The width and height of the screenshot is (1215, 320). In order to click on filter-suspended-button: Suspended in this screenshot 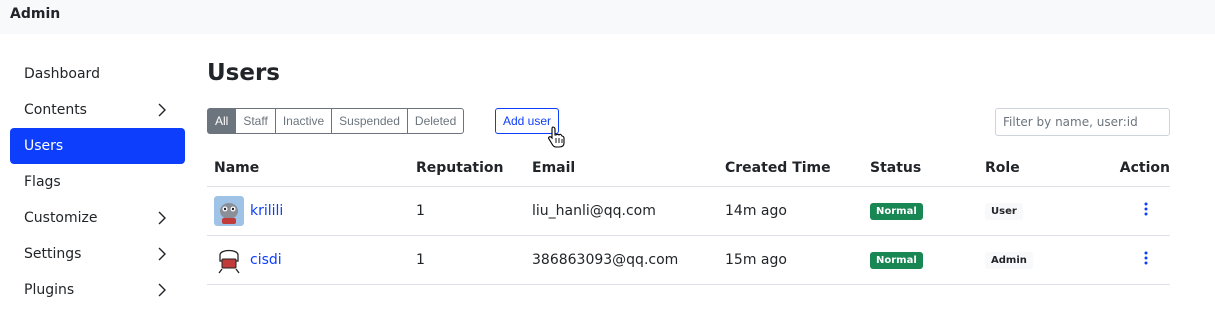, I will do `click(369, 121)`.